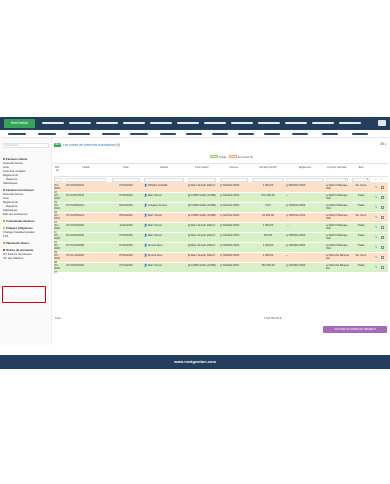  What do you see at coordinates (305, 185) in the screenshot?
I see `cell-payment: ▤BP2302-0003` at bounding box center [305, 185].